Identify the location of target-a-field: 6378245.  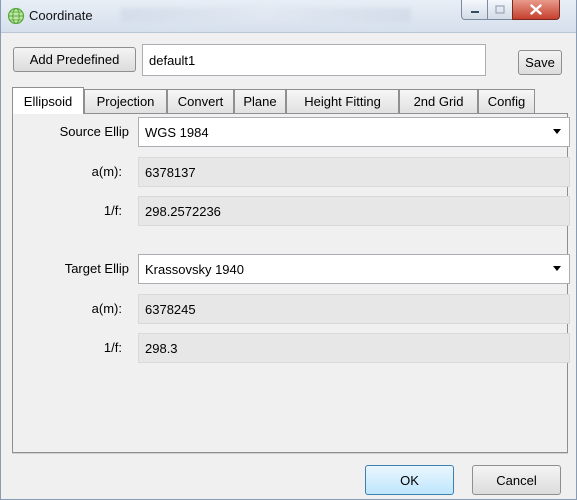
(354, 309).